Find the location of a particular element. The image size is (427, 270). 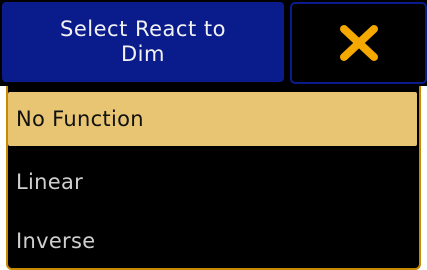

option-label: No Function is located at coordinates (80, 119).